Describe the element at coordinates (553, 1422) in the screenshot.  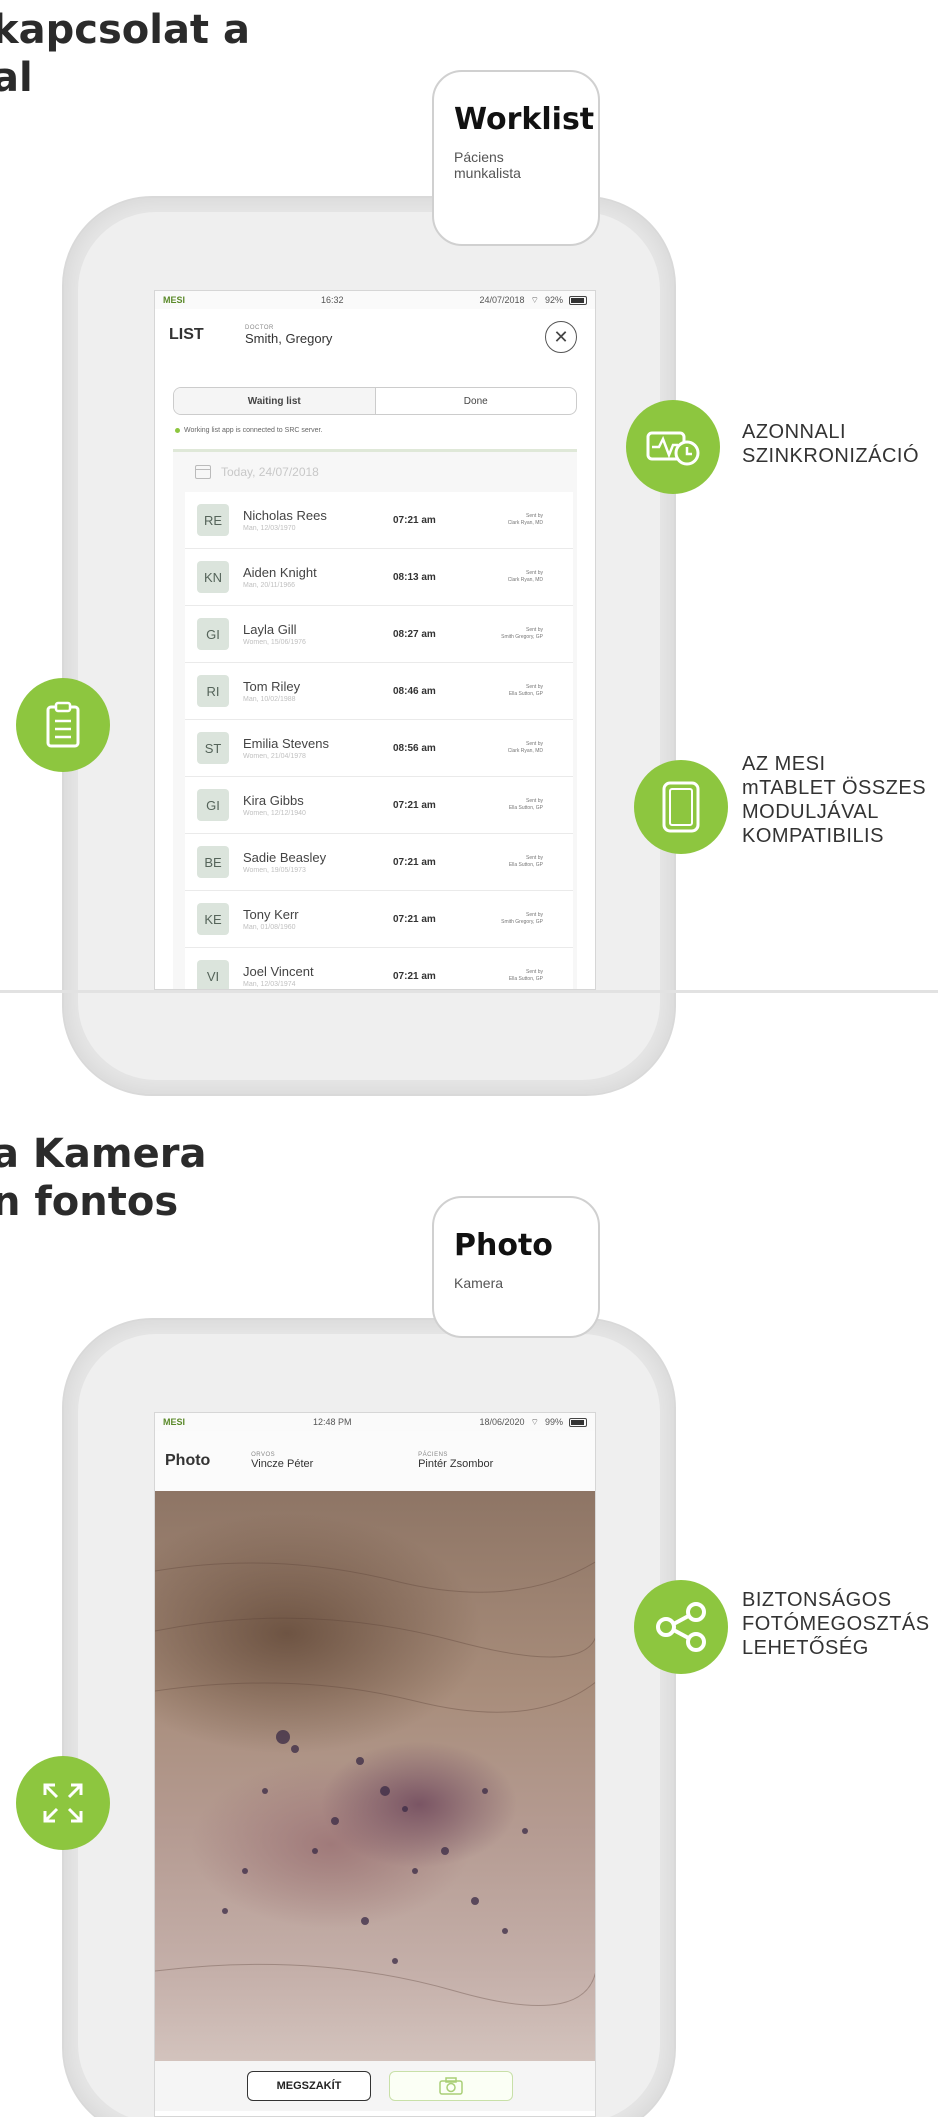
I see `battery-percent-2: 99%` at that location.